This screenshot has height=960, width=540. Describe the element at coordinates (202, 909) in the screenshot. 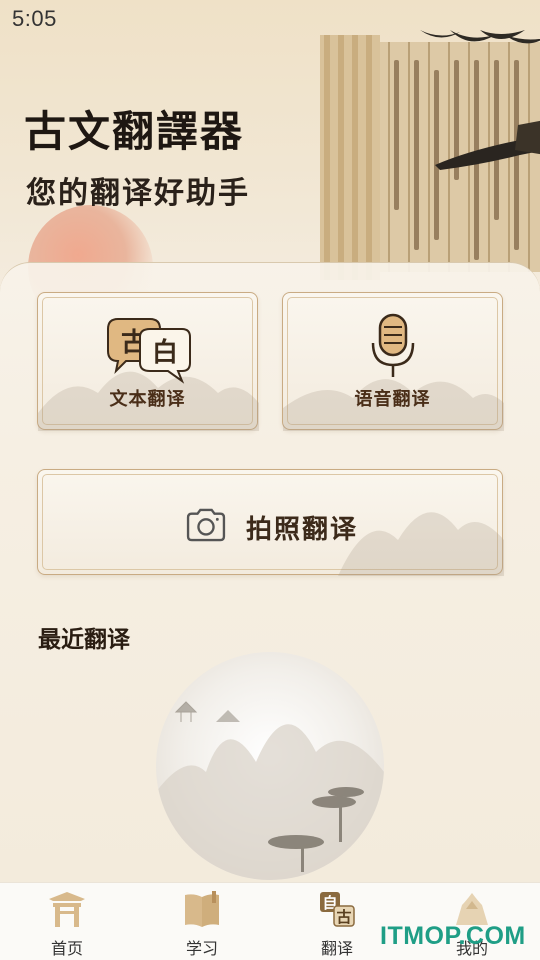

I see `book-icon` at that location.